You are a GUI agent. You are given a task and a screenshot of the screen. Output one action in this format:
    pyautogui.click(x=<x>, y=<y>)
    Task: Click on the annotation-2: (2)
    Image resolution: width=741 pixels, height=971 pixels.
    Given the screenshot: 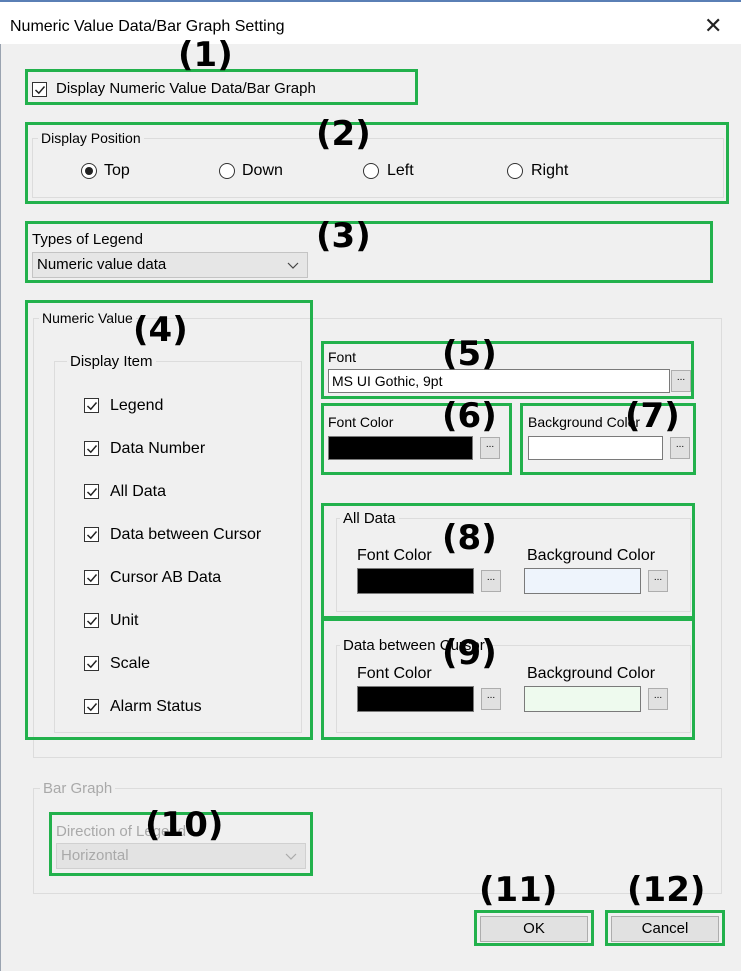 What is the action you would take?
    pyautogui.click(x=343, y=134)
    